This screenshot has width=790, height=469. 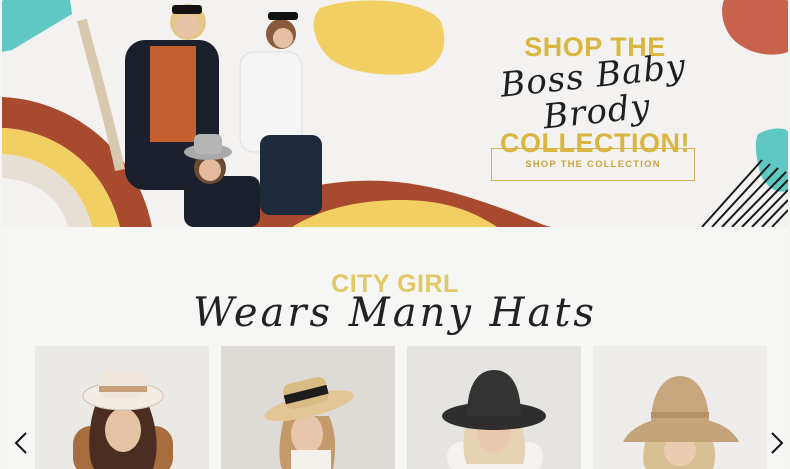 I want to click on carousel-prev-button, so click(x=21, y=443).